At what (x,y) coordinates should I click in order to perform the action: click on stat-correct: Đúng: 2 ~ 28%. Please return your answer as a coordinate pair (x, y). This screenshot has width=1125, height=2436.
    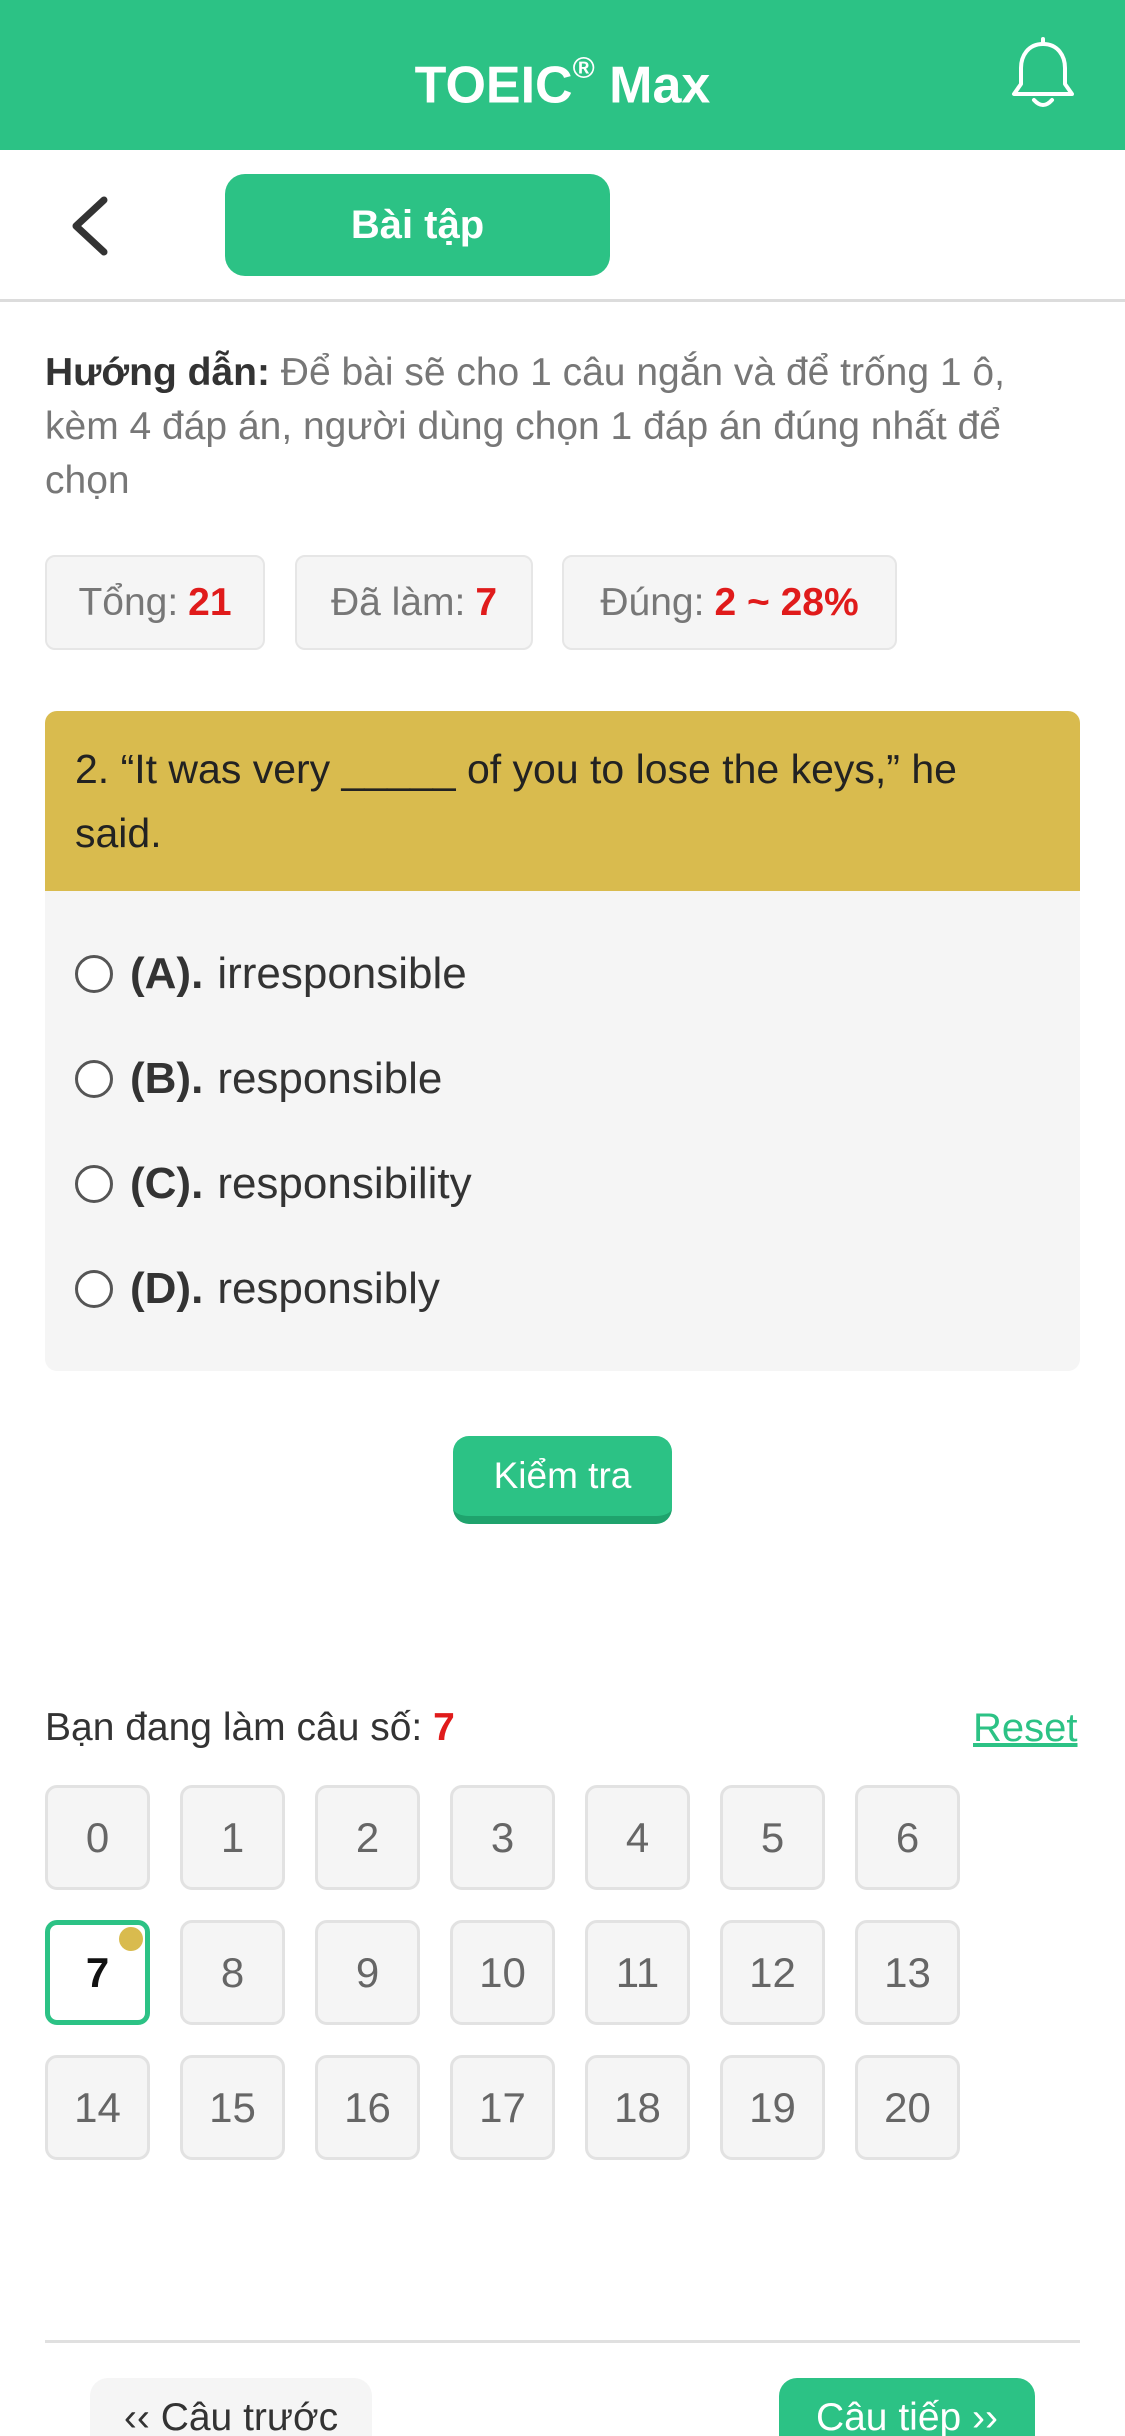
    Looking at the image, I should click on (729, 602).